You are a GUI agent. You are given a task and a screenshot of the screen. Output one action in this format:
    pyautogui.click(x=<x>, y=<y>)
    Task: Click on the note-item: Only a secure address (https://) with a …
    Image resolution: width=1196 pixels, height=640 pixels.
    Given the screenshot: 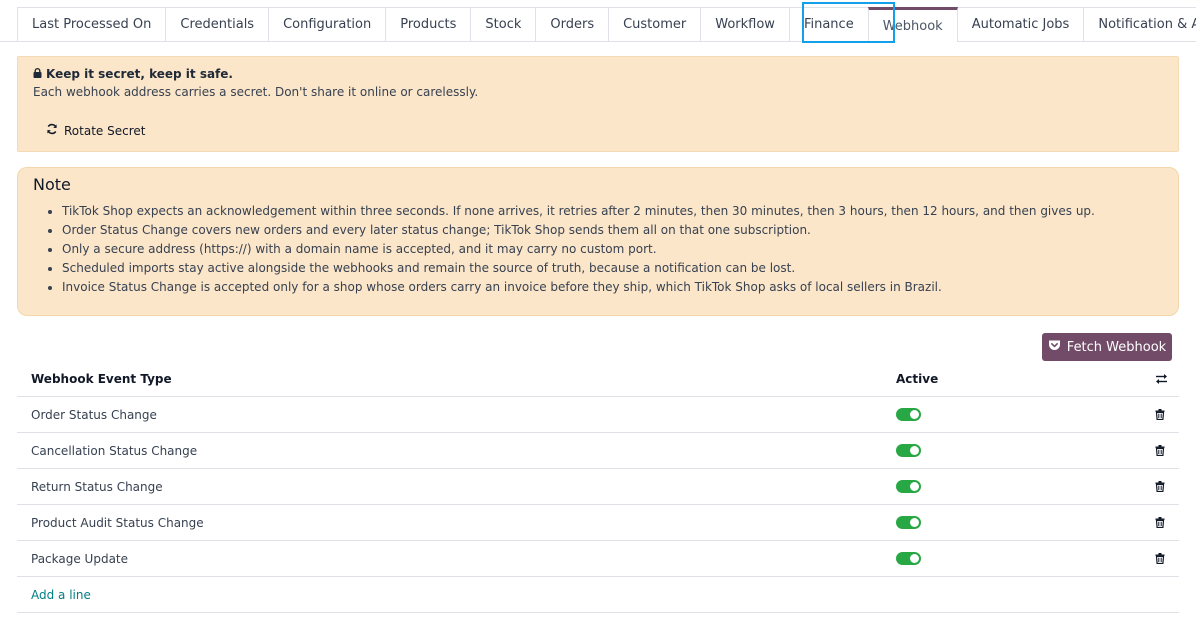 What is the action you would take?
    pyautogui.click(x=578, y=249)
    